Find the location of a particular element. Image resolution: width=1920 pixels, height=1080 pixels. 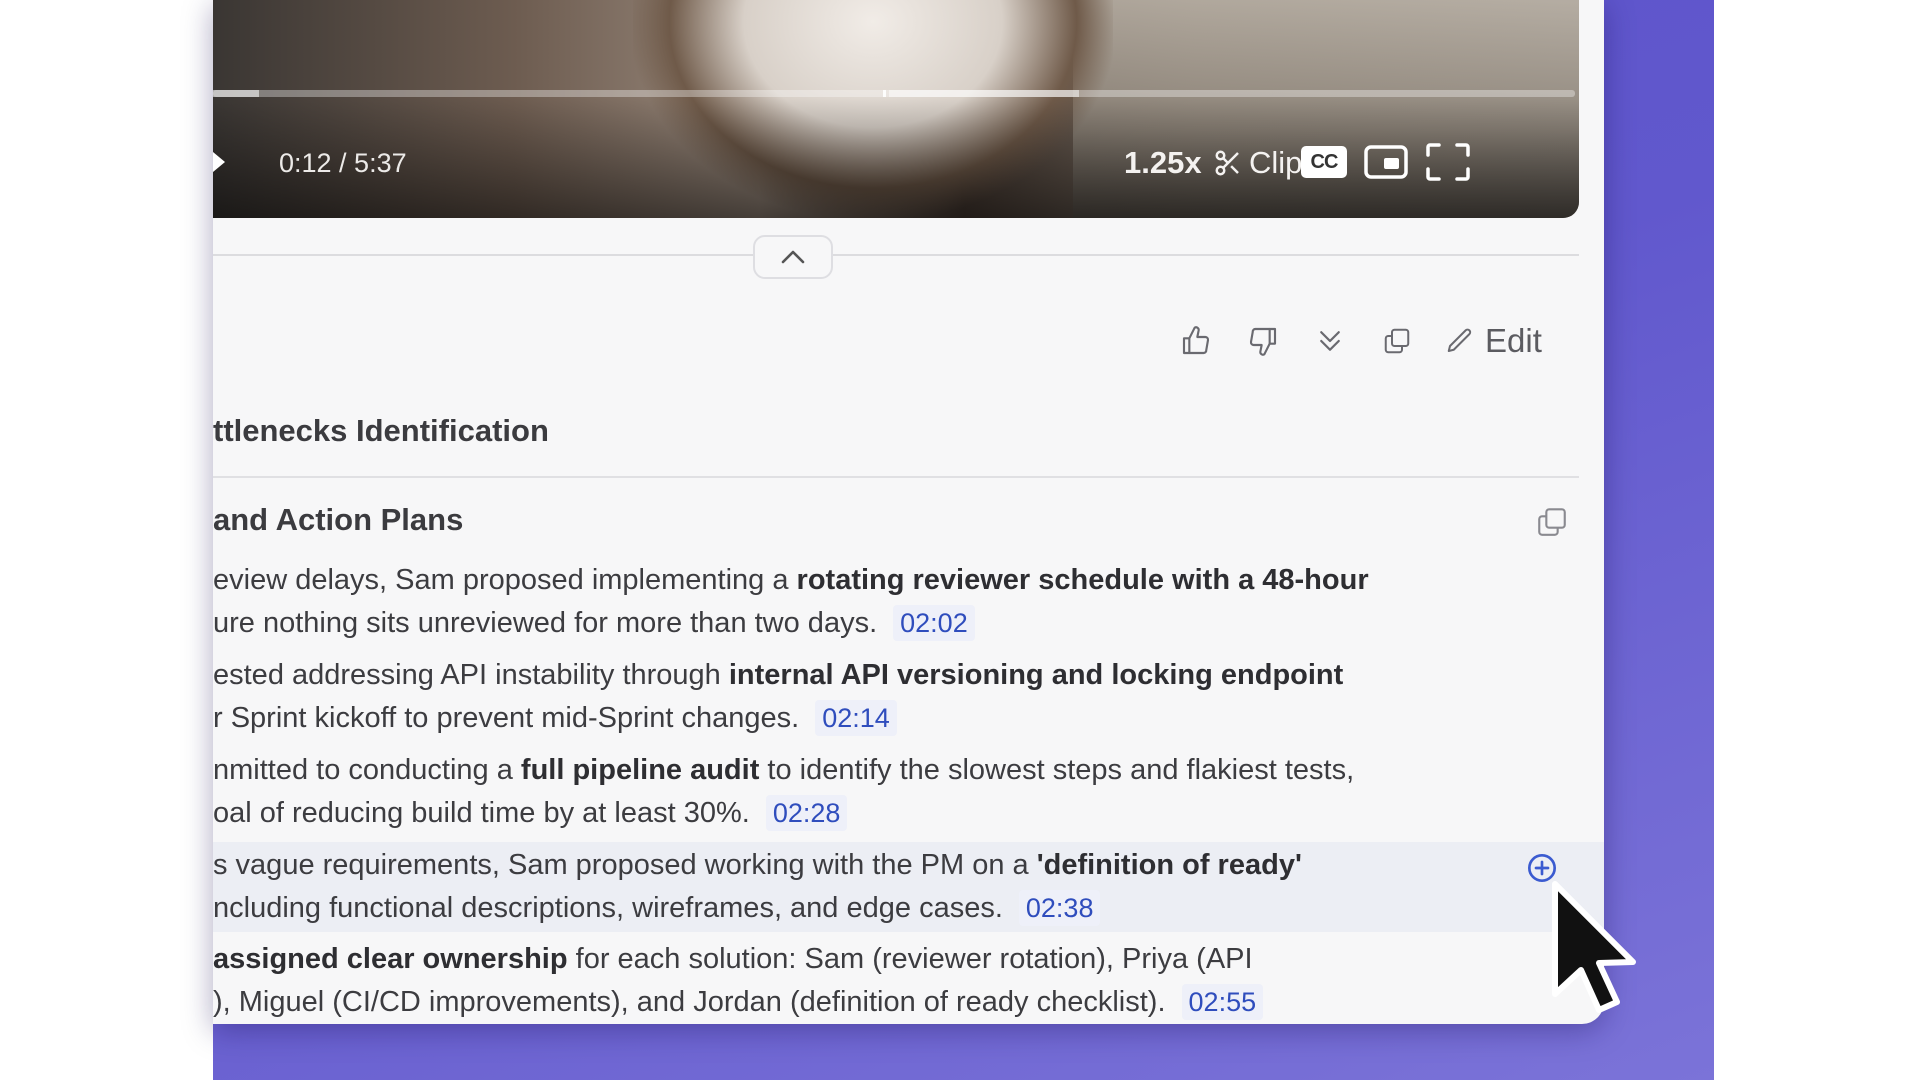

chevron-up-icon is located at coordinates (793, 257).